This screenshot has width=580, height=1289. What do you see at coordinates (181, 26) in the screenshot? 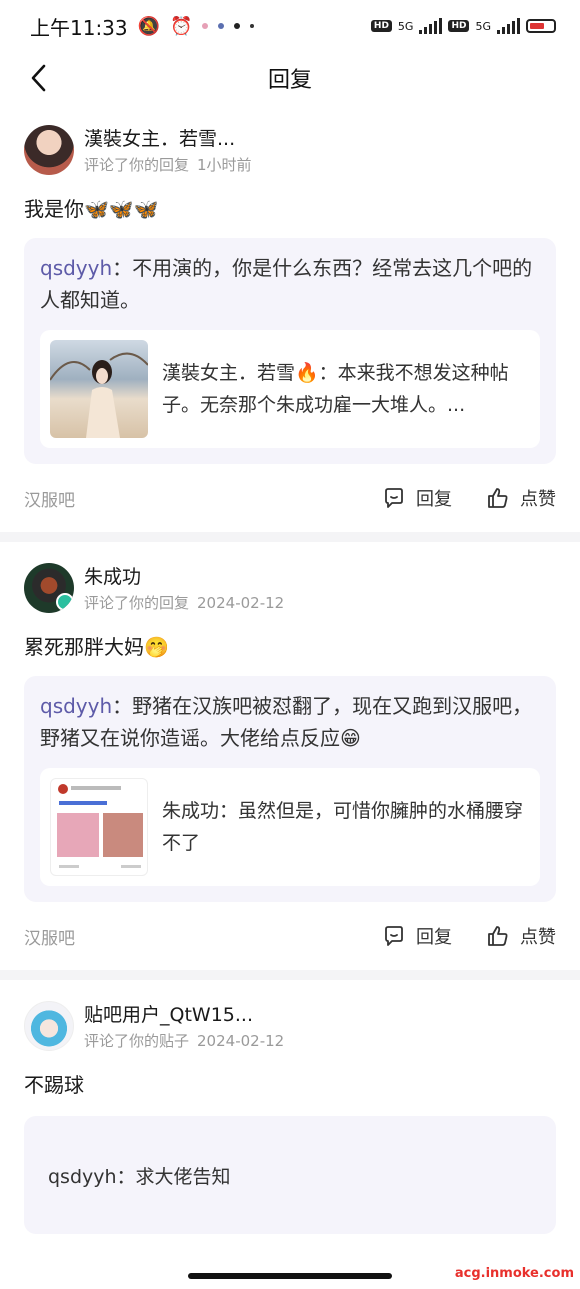
I see `alarm-icon: ⏰` at bounding box center [181, 26].